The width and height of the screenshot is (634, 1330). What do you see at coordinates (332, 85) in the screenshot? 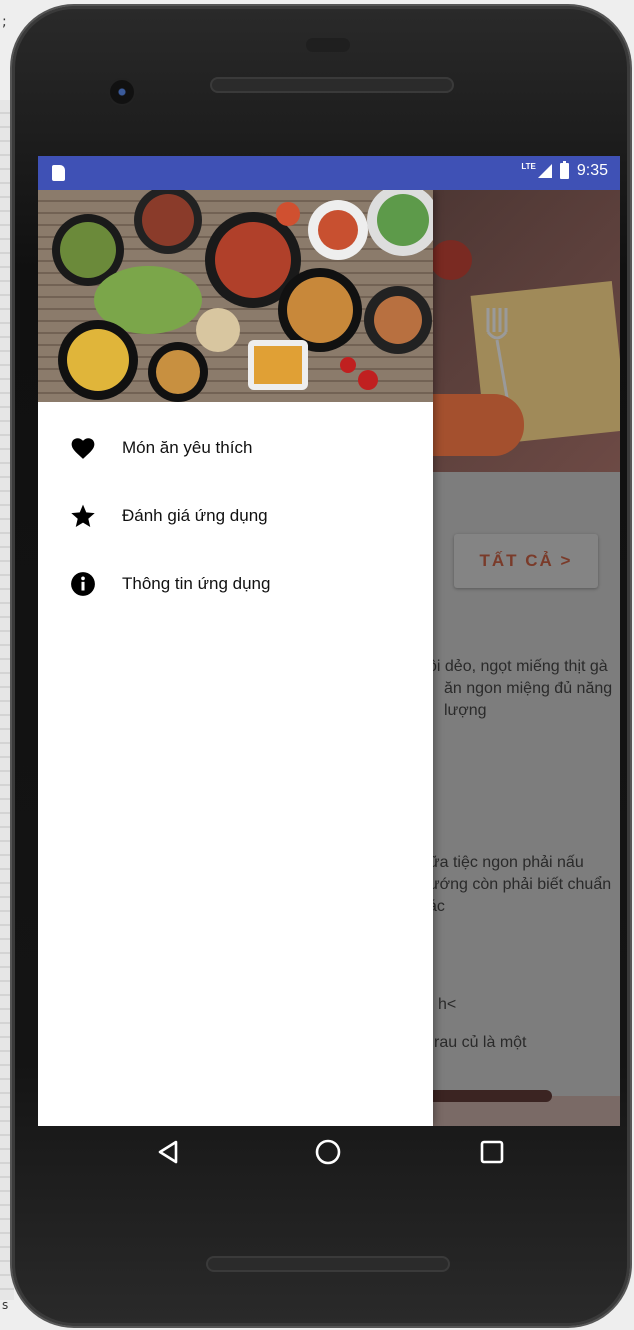
I see `top-speaker` at bounding box center [332, 85].